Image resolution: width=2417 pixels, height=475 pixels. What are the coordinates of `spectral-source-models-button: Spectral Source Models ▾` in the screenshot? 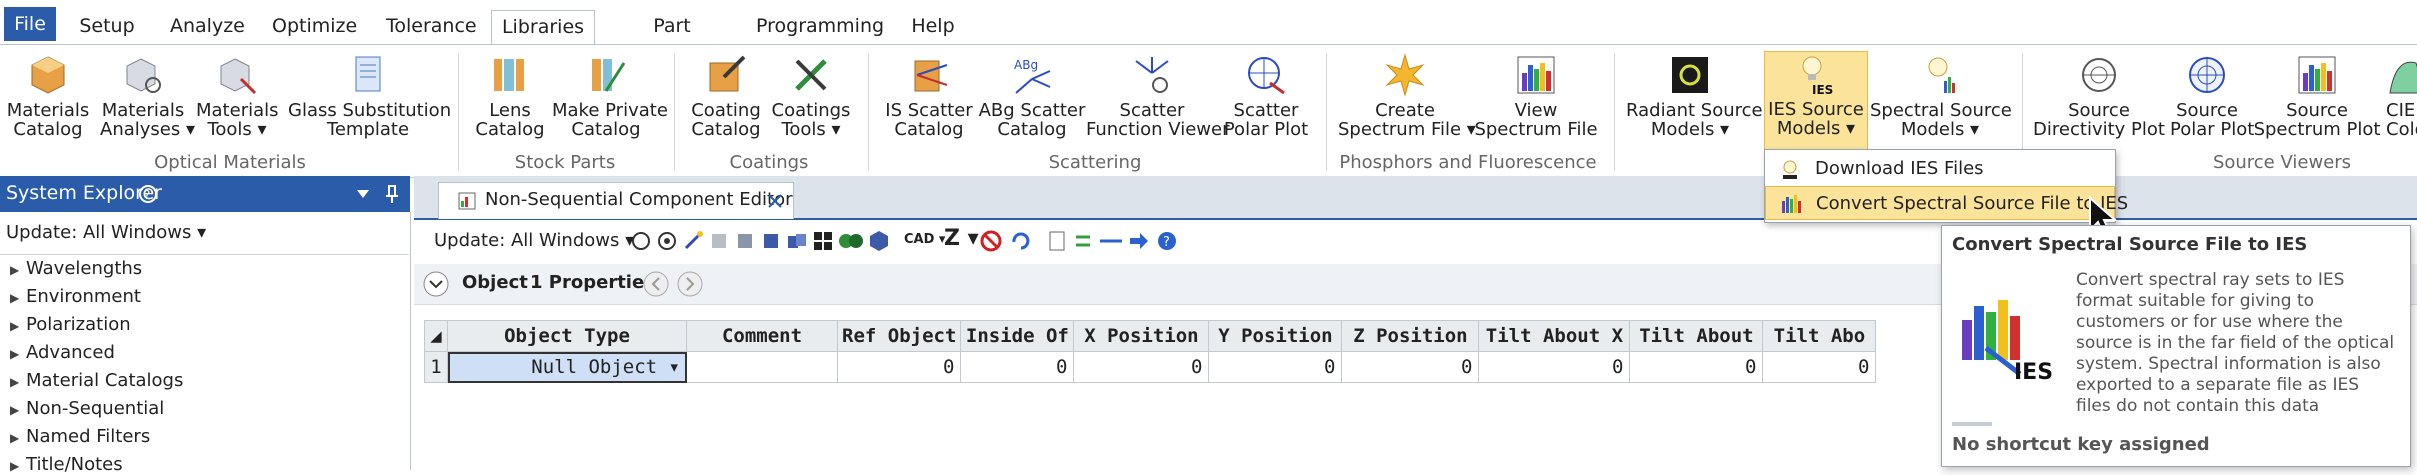 It's located at (1941, 96).